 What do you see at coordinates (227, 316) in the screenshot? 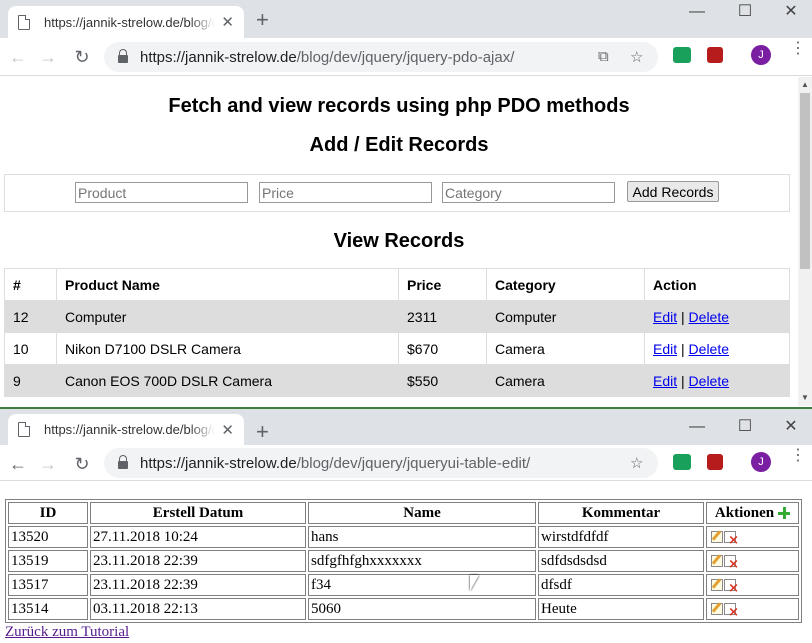
I see `cell-product: Computer` at bounding box center [227, 316].